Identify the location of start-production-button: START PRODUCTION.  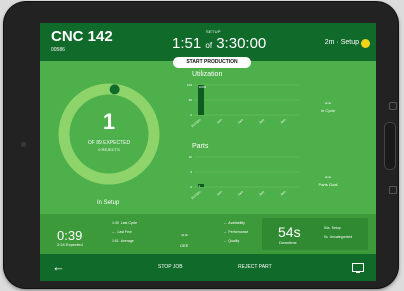
(212, 62).